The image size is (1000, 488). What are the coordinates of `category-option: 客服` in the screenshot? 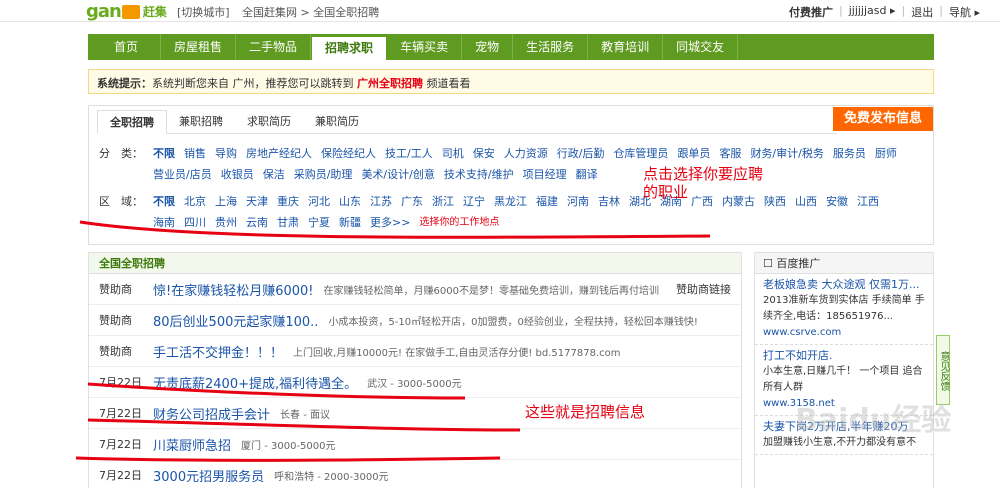 It's located at (730, 153).